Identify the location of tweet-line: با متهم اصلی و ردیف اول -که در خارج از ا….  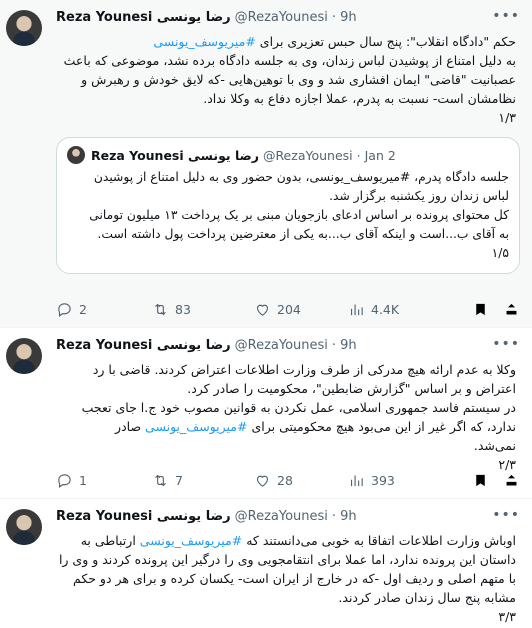
(294, 578).